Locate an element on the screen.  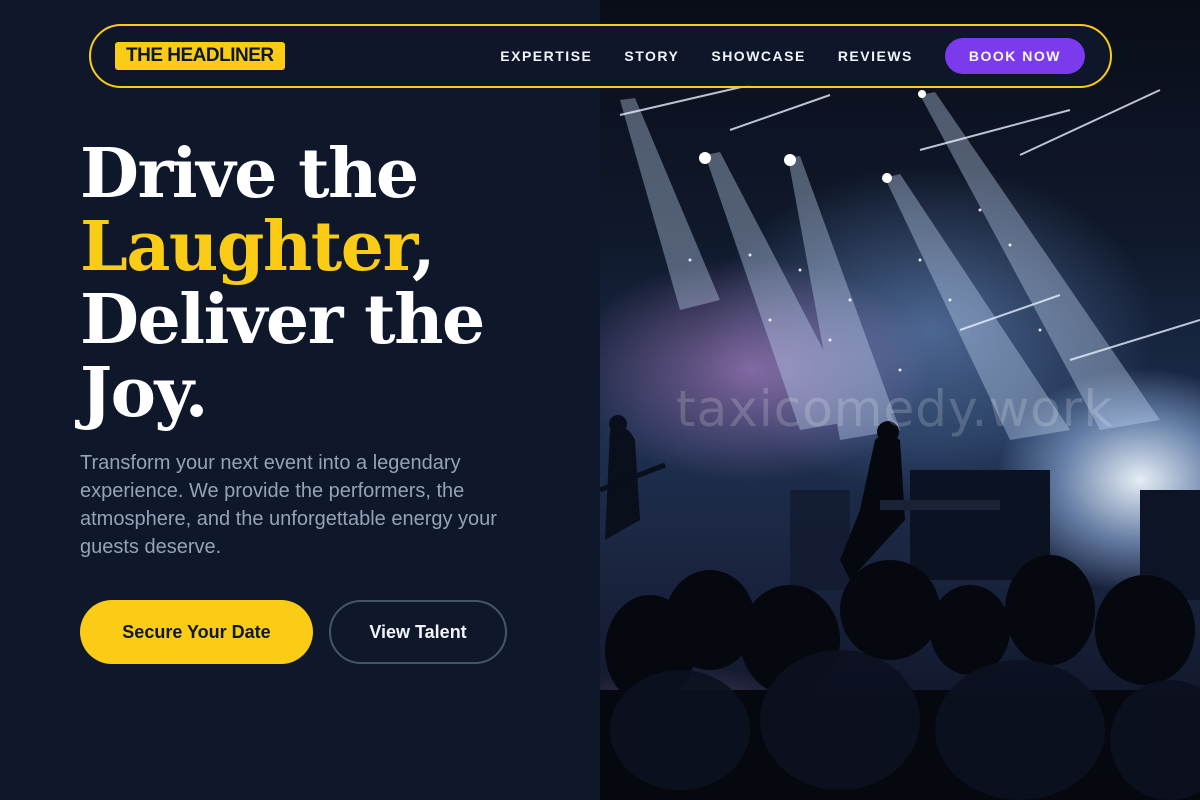
book-now-button: BOOK NOW is located at coordinates (1014, 56).